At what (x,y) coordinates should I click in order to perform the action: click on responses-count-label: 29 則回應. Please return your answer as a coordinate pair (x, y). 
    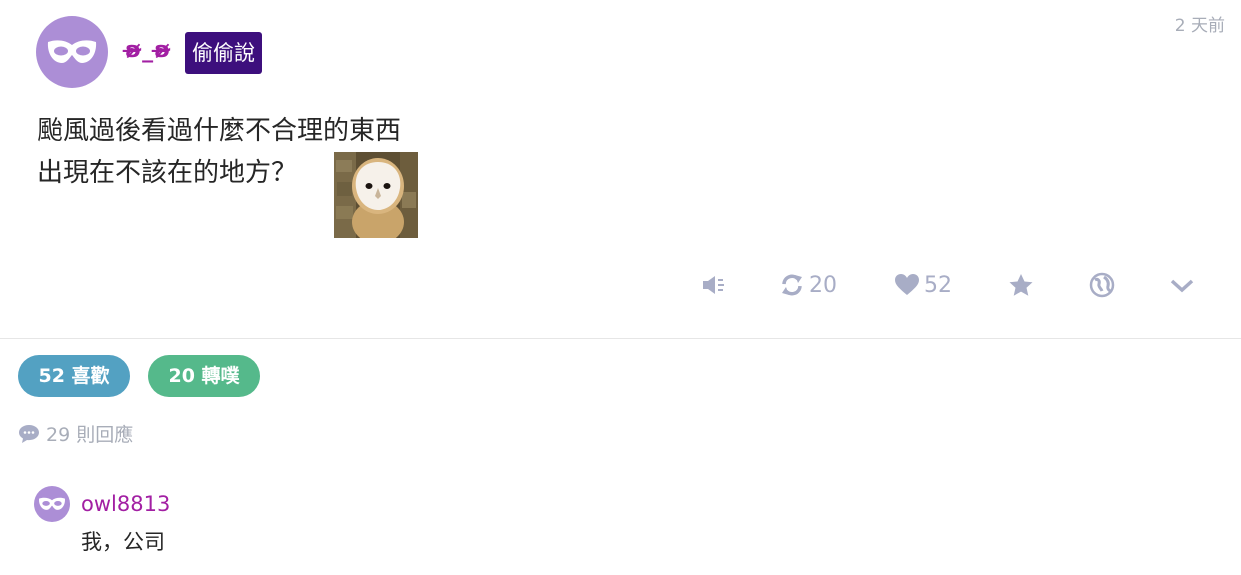
    Looking at the image, I should click on (90, 435).